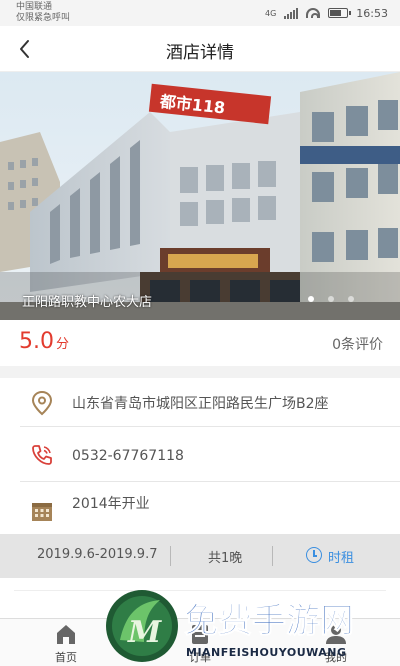  I want to click on score-value: 5.0, so click(36, 341).